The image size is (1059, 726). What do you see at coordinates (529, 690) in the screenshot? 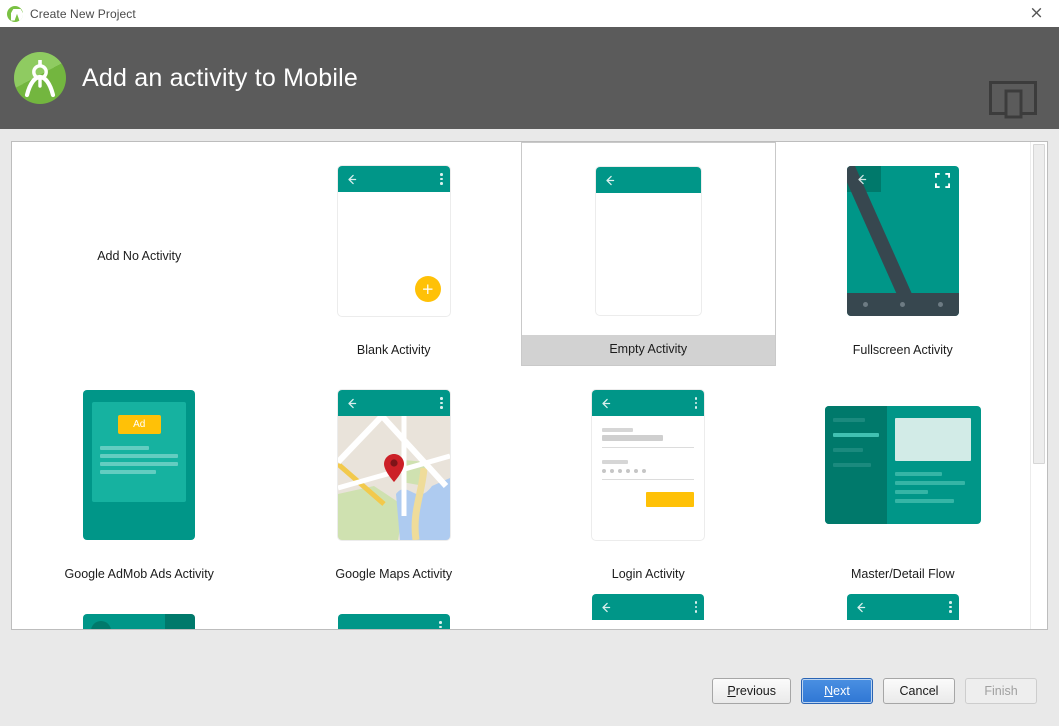
I see `dialog-footer: Previous Next Cancel Finish` at bounding box center [529, 690].